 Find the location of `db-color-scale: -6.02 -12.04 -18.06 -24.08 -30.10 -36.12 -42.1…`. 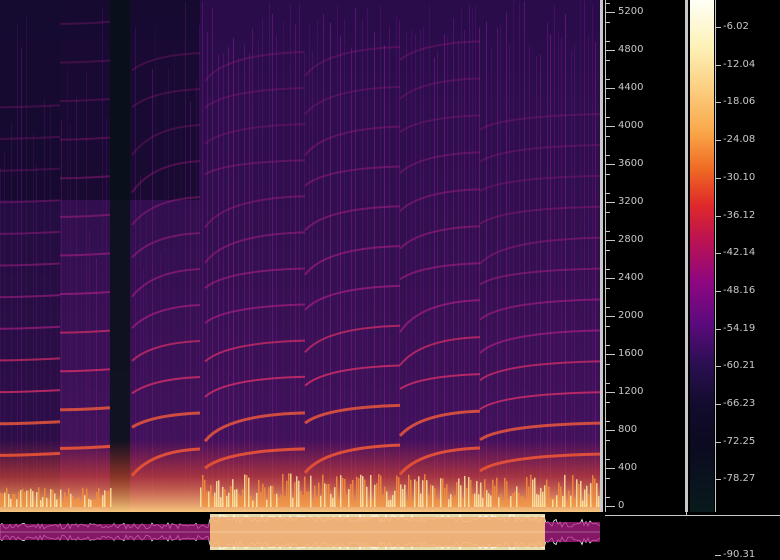

db-color-scale: -6.02 -12.04 -18.06 -24.08 -30.10 -36.12 -42.1… is located at coordinates (732, 280).